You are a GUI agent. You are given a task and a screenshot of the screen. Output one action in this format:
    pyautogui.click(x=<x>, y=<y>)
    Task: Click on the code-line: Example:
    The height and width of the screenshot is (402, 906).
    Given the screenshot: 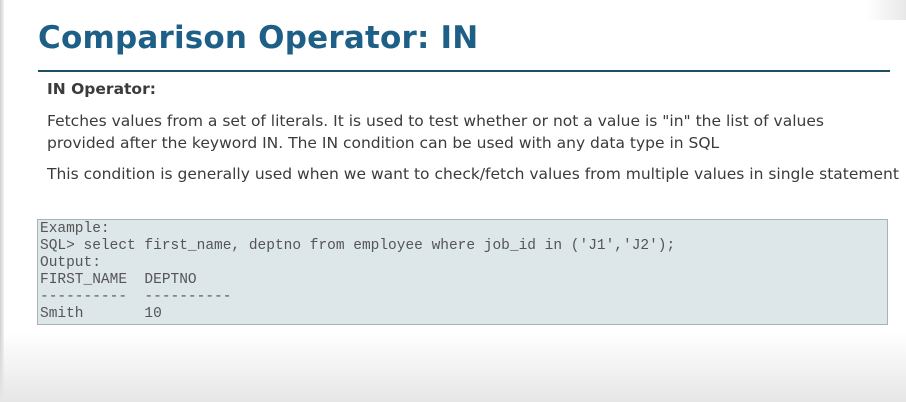 What is the action you would take?
    pyautogui.click(x=75, y=229)
    